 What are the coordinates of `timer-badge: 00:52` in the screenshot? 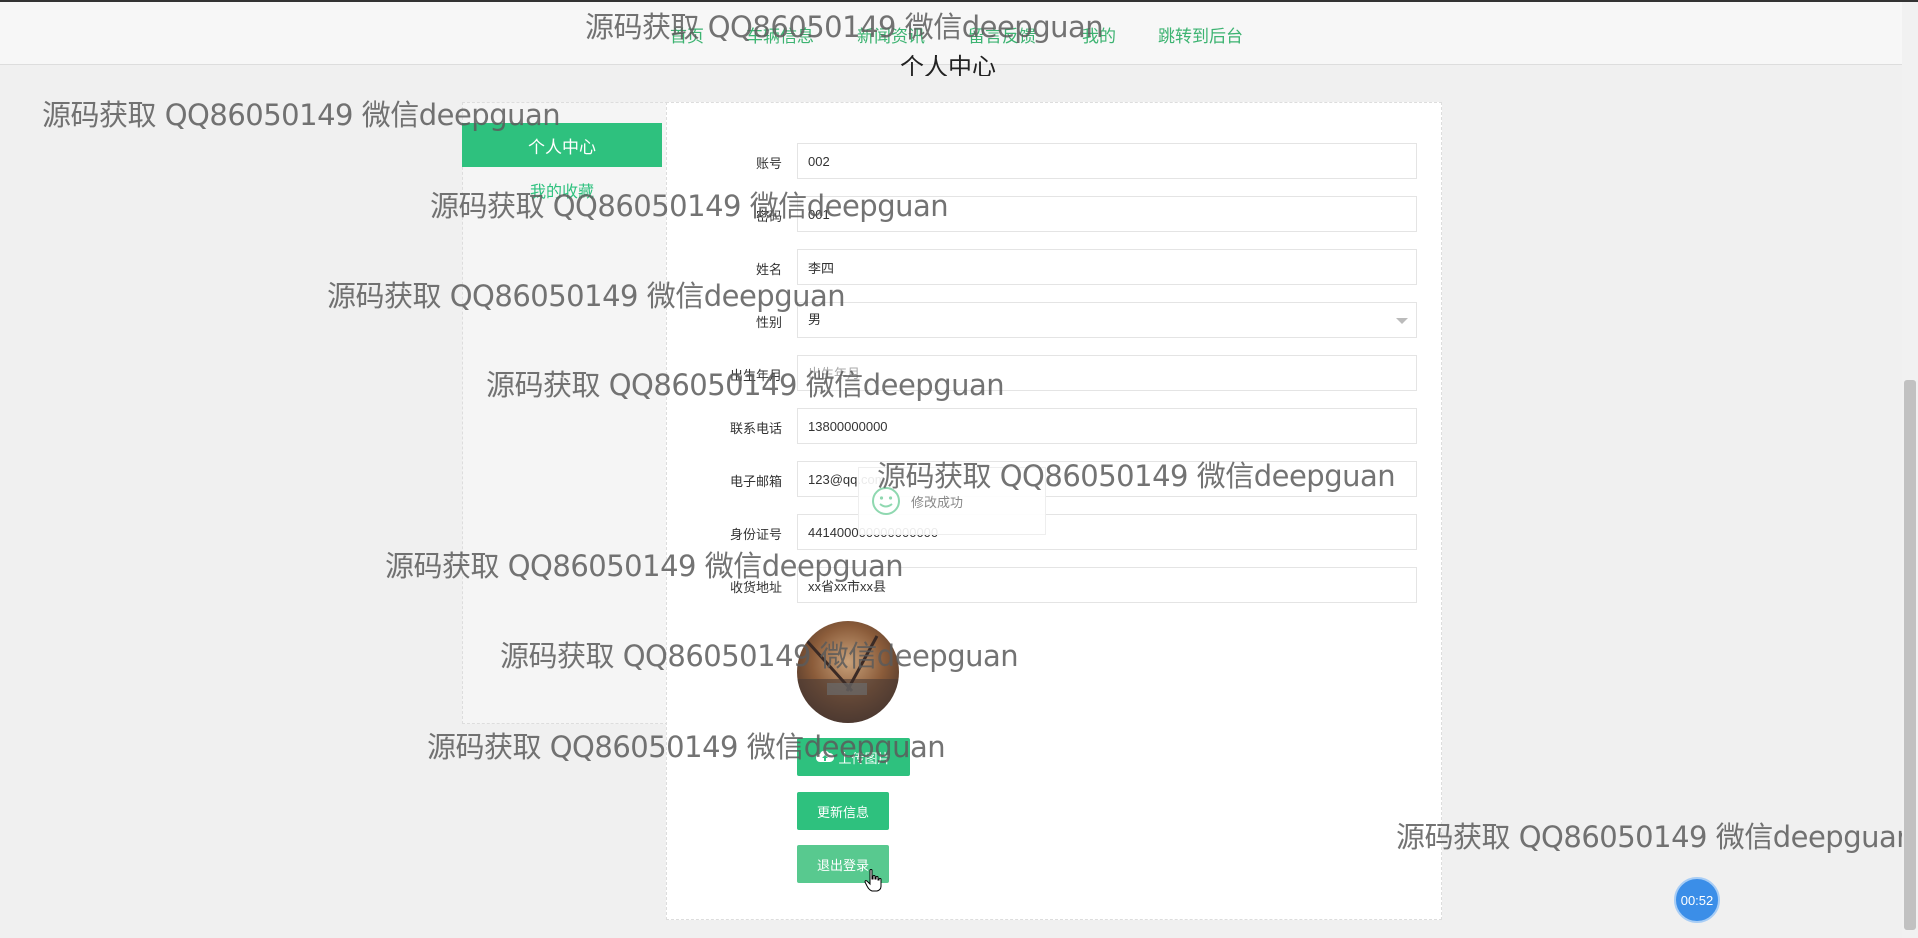 It's located at (1697, 900).